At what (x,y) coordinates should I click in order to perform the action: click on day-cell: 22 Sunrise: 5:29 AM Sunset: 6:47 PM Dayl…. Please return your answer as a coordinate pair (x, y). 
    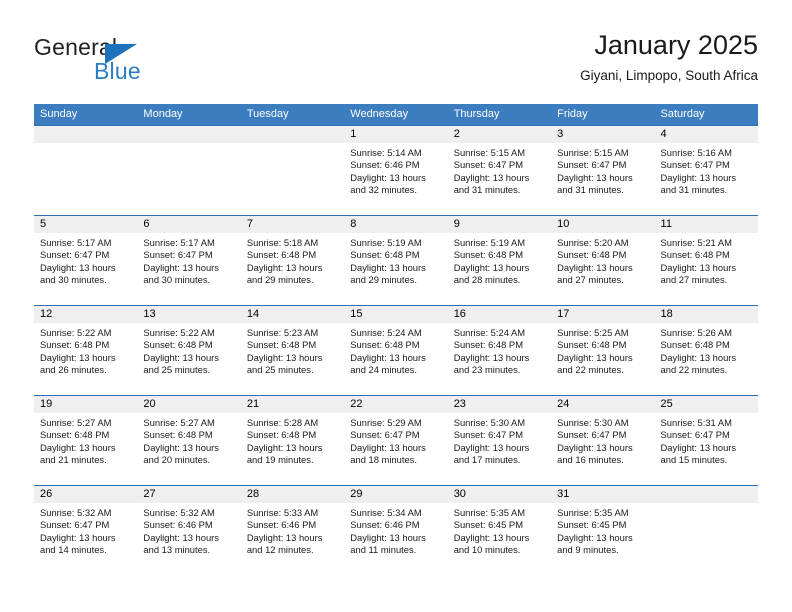
    Looking at the image, I should click on (396, 440).